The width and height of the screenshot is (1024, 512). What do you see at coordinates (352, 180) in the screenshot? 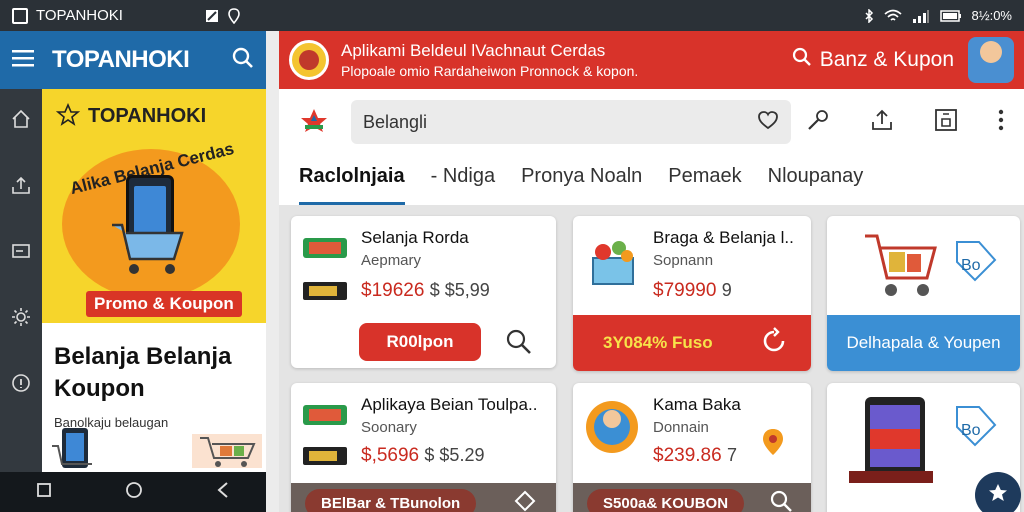
I see `tab-raclolnjaia: Raclolnjaia` at bounding box center [352, 180].